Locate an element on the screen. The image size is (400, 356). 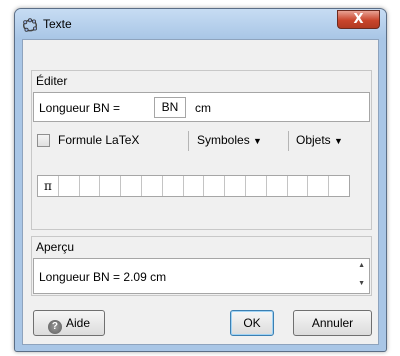
editor-static-text: Longueur BN = is located at coordinates (80, 108).